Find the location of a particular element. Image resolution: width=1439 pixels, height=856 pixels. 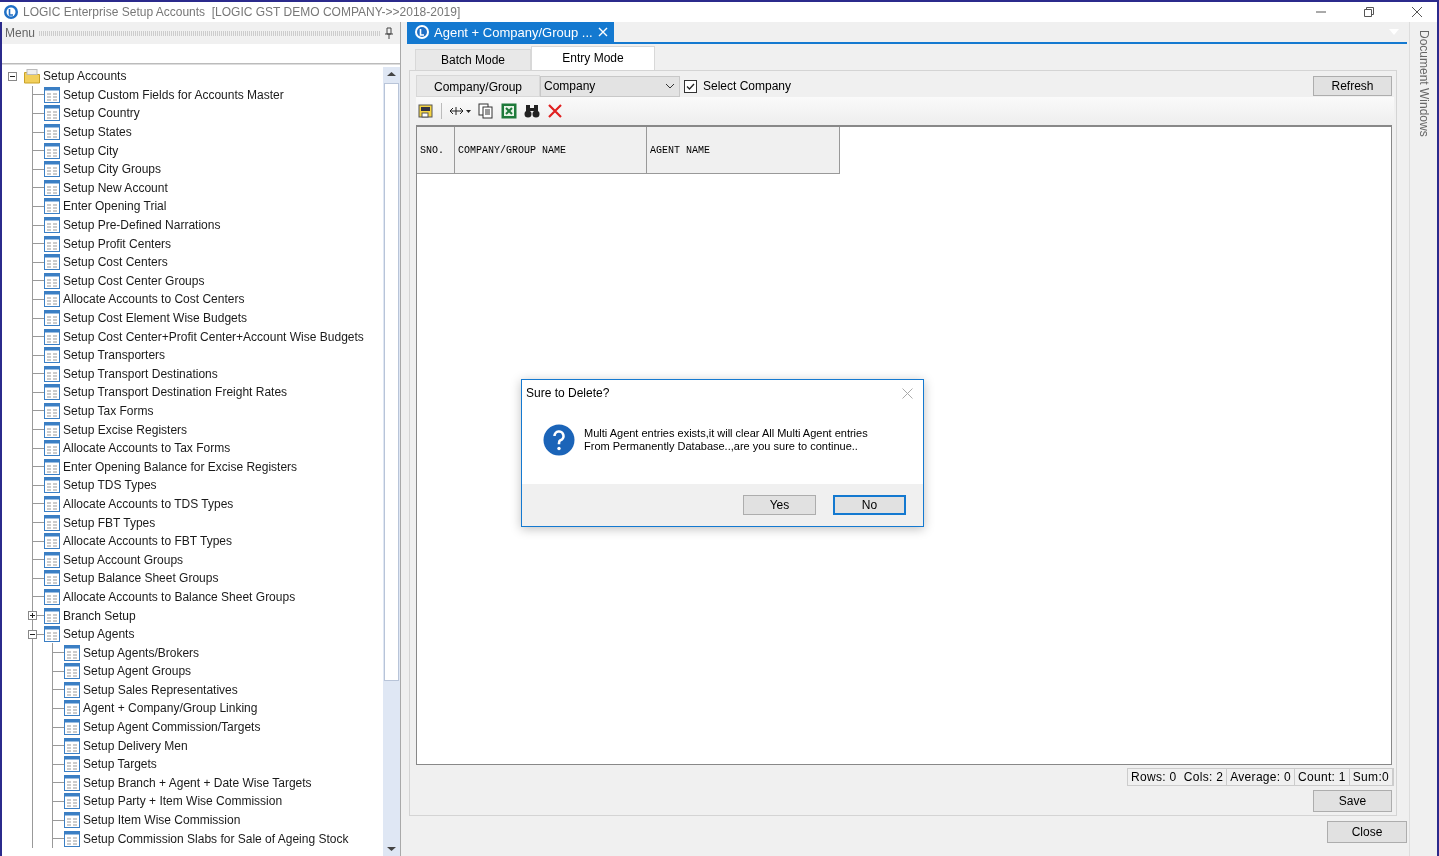

tree-item: Setup Targets is located at coordinates (118, 764).